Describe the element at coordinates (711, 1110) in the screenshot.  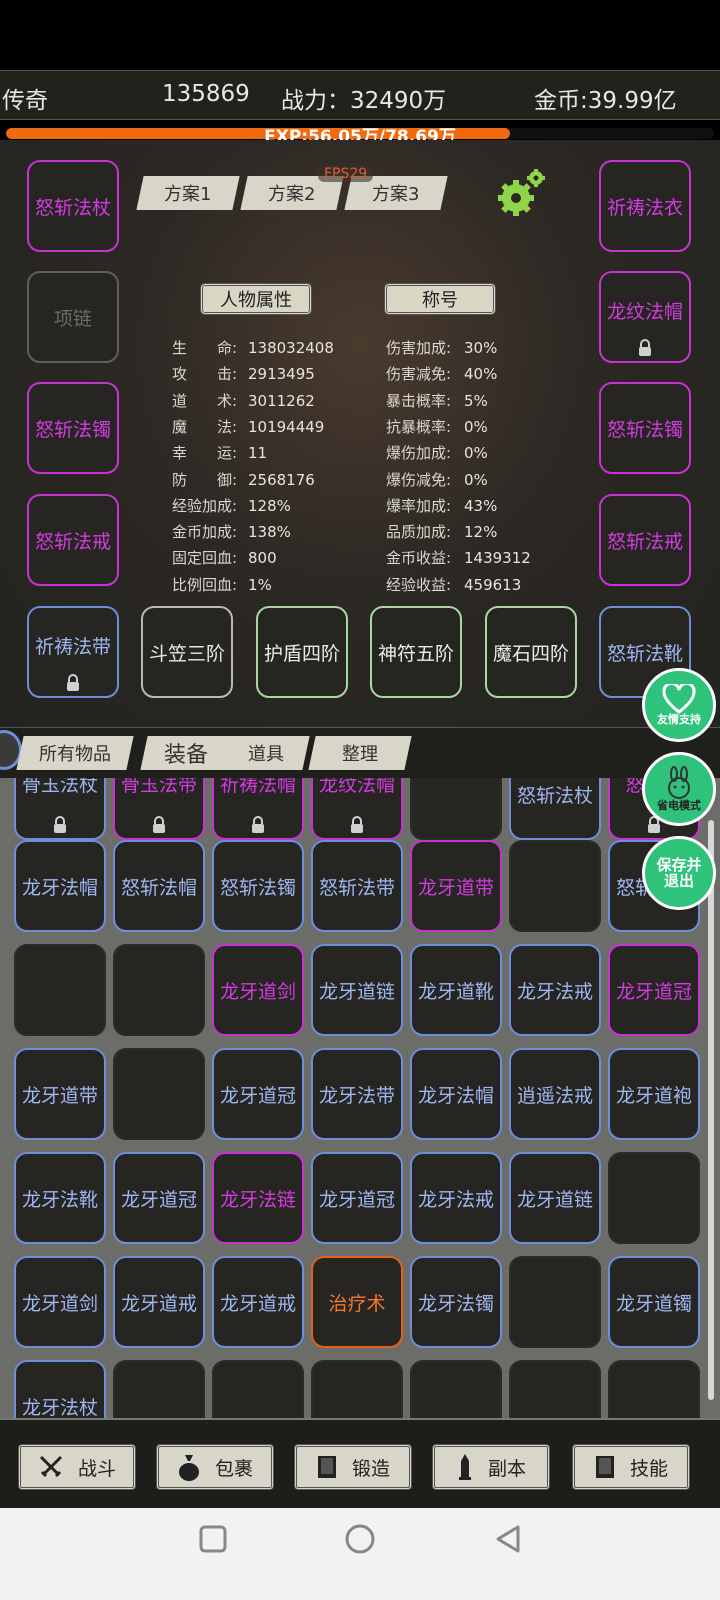
I see `bag-scrollbar` at that location.